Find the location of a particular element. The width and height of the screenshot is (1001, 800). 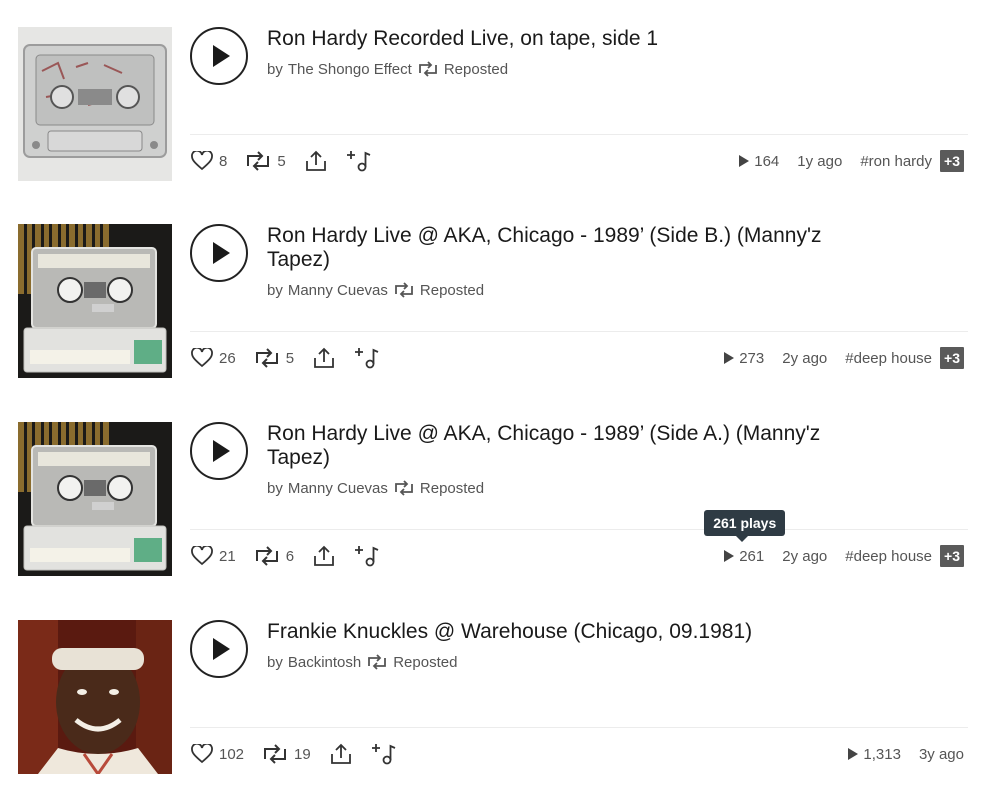

like-button: 21 is located at coordinates (213, 556).